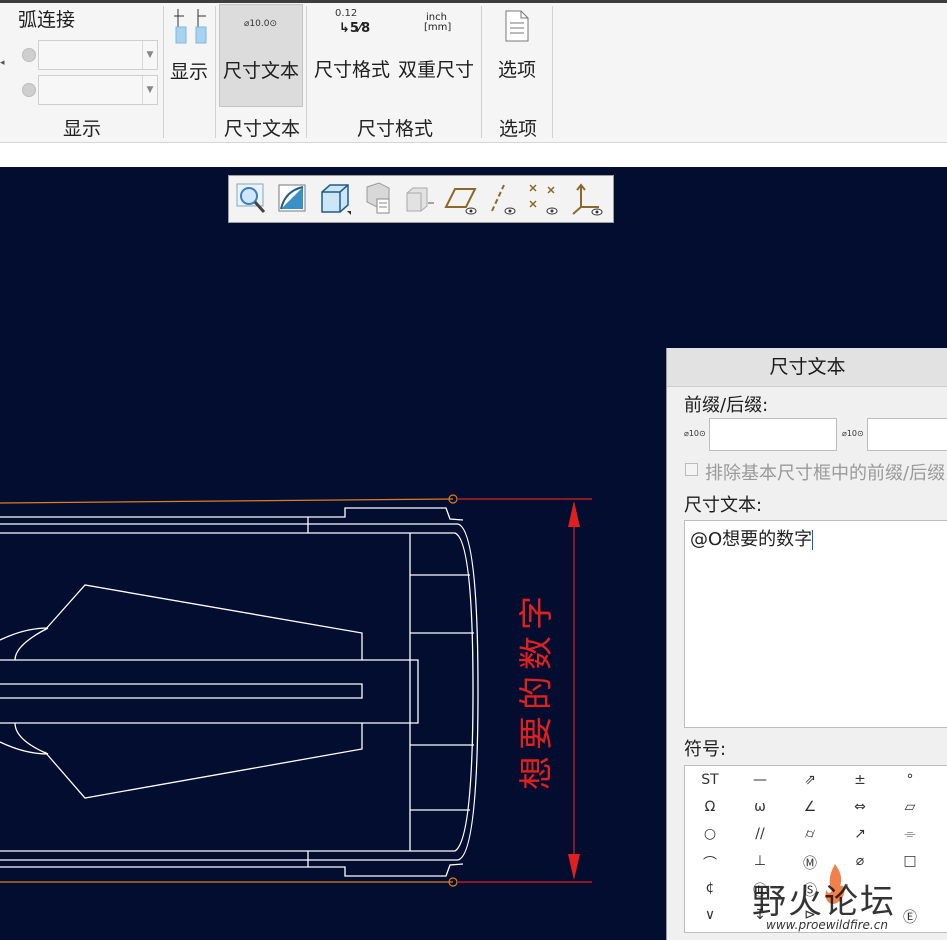 The image size is (947, 940). Describe the element at coordinates (760, 834) in the screenshot. I see `symbol-parallelism: //` at that location.